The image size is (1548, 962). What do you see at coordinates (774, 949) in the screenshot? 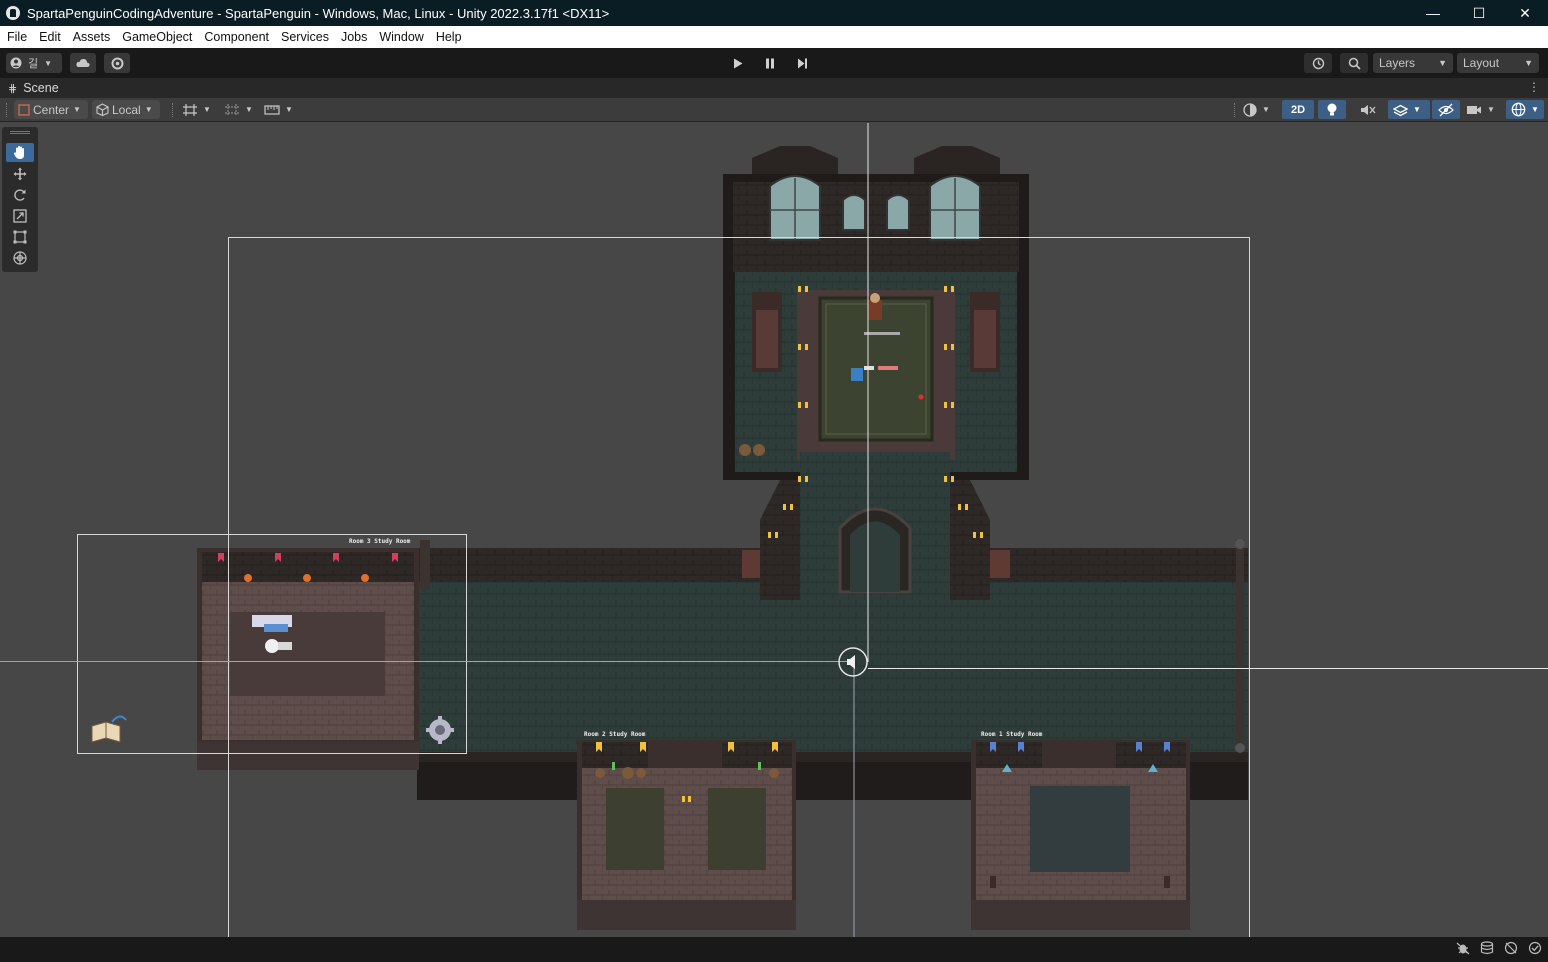
I see `status-bar` at bounding box center [774, 949].